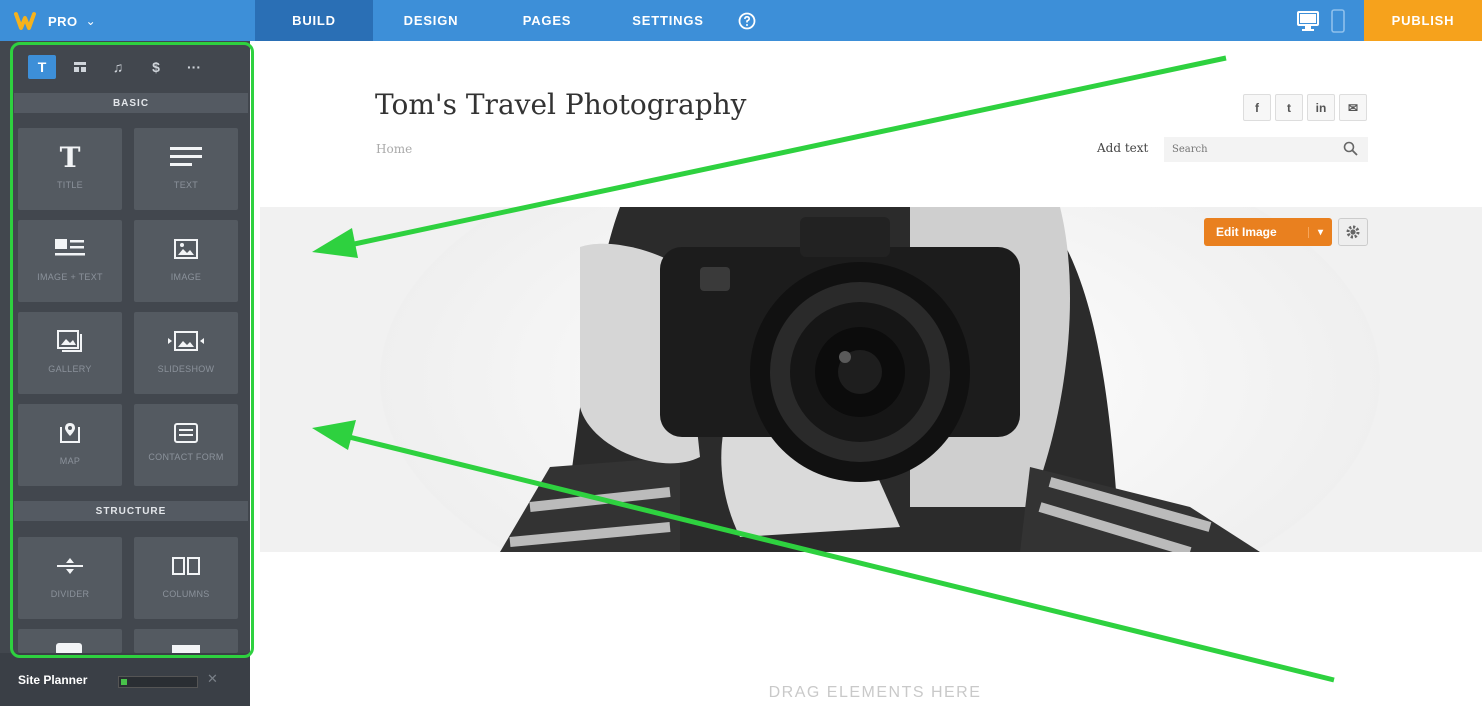 Image resolution: width=1482 pixels, height=706 pixels. Describe the element at coordinates (668, 20) in the screenshot. I see `tab-settings: SETTINGS` at that location.